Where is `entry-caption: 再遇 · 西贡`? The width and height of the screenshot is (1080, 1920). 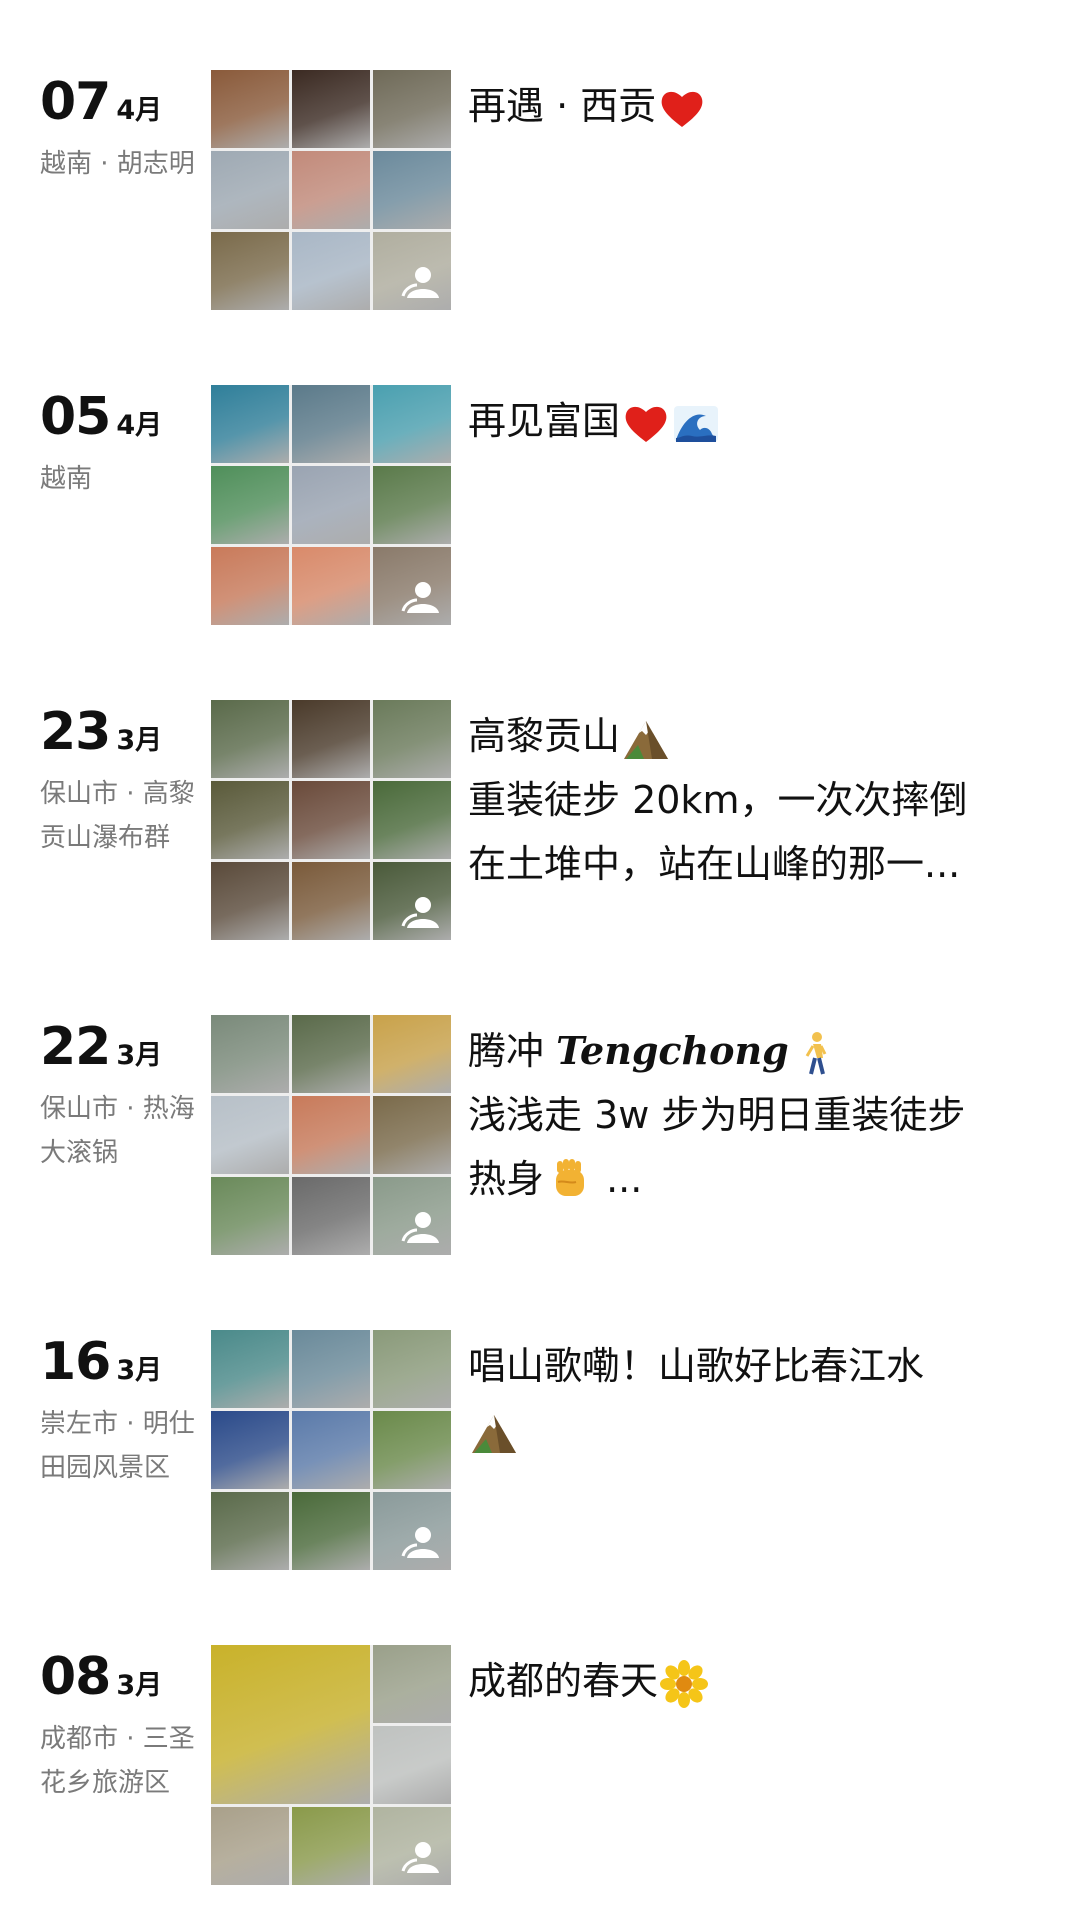 entry-caption: 再遇 · 西贡 is located at coordinates (748, 106).